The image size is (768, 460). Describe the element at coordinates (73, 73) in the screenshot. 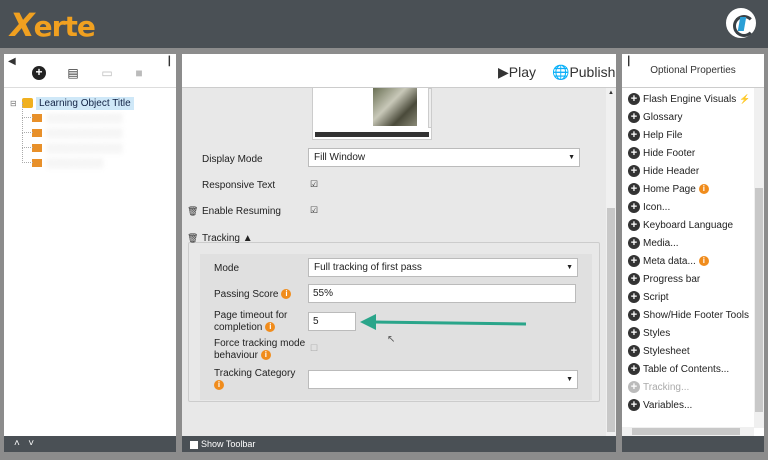

I see `insert-page-icon: ▤` at that location.